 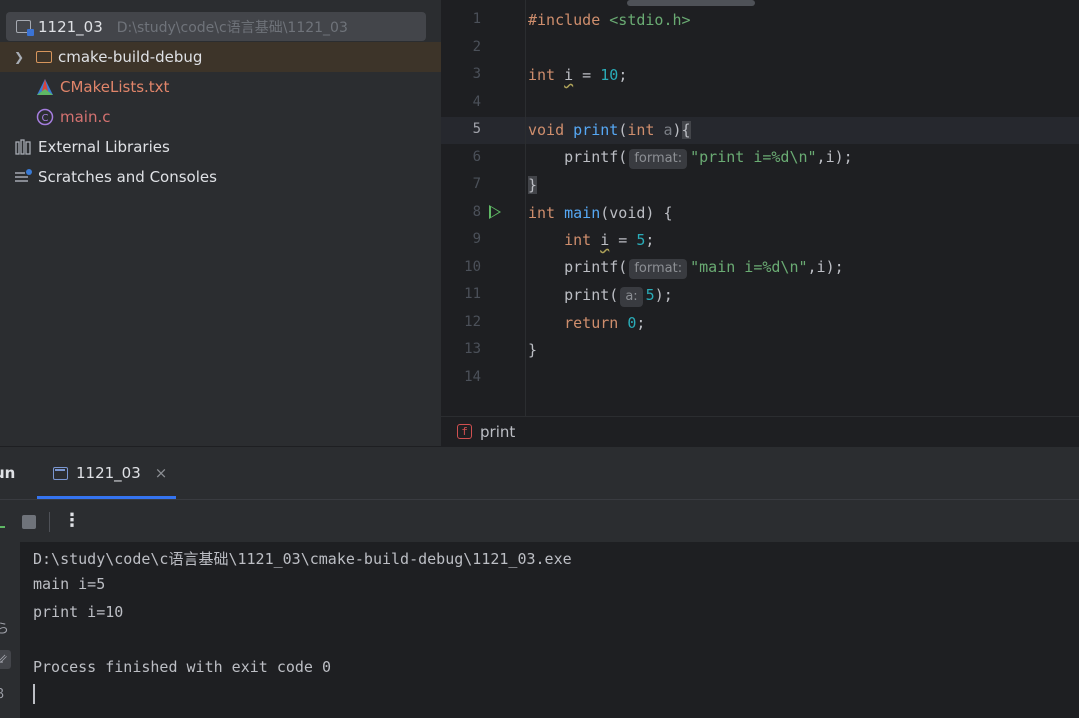 I want to click on console-side-toolbar: ら ⇙ ꞵ, so click(x=10, y=630).